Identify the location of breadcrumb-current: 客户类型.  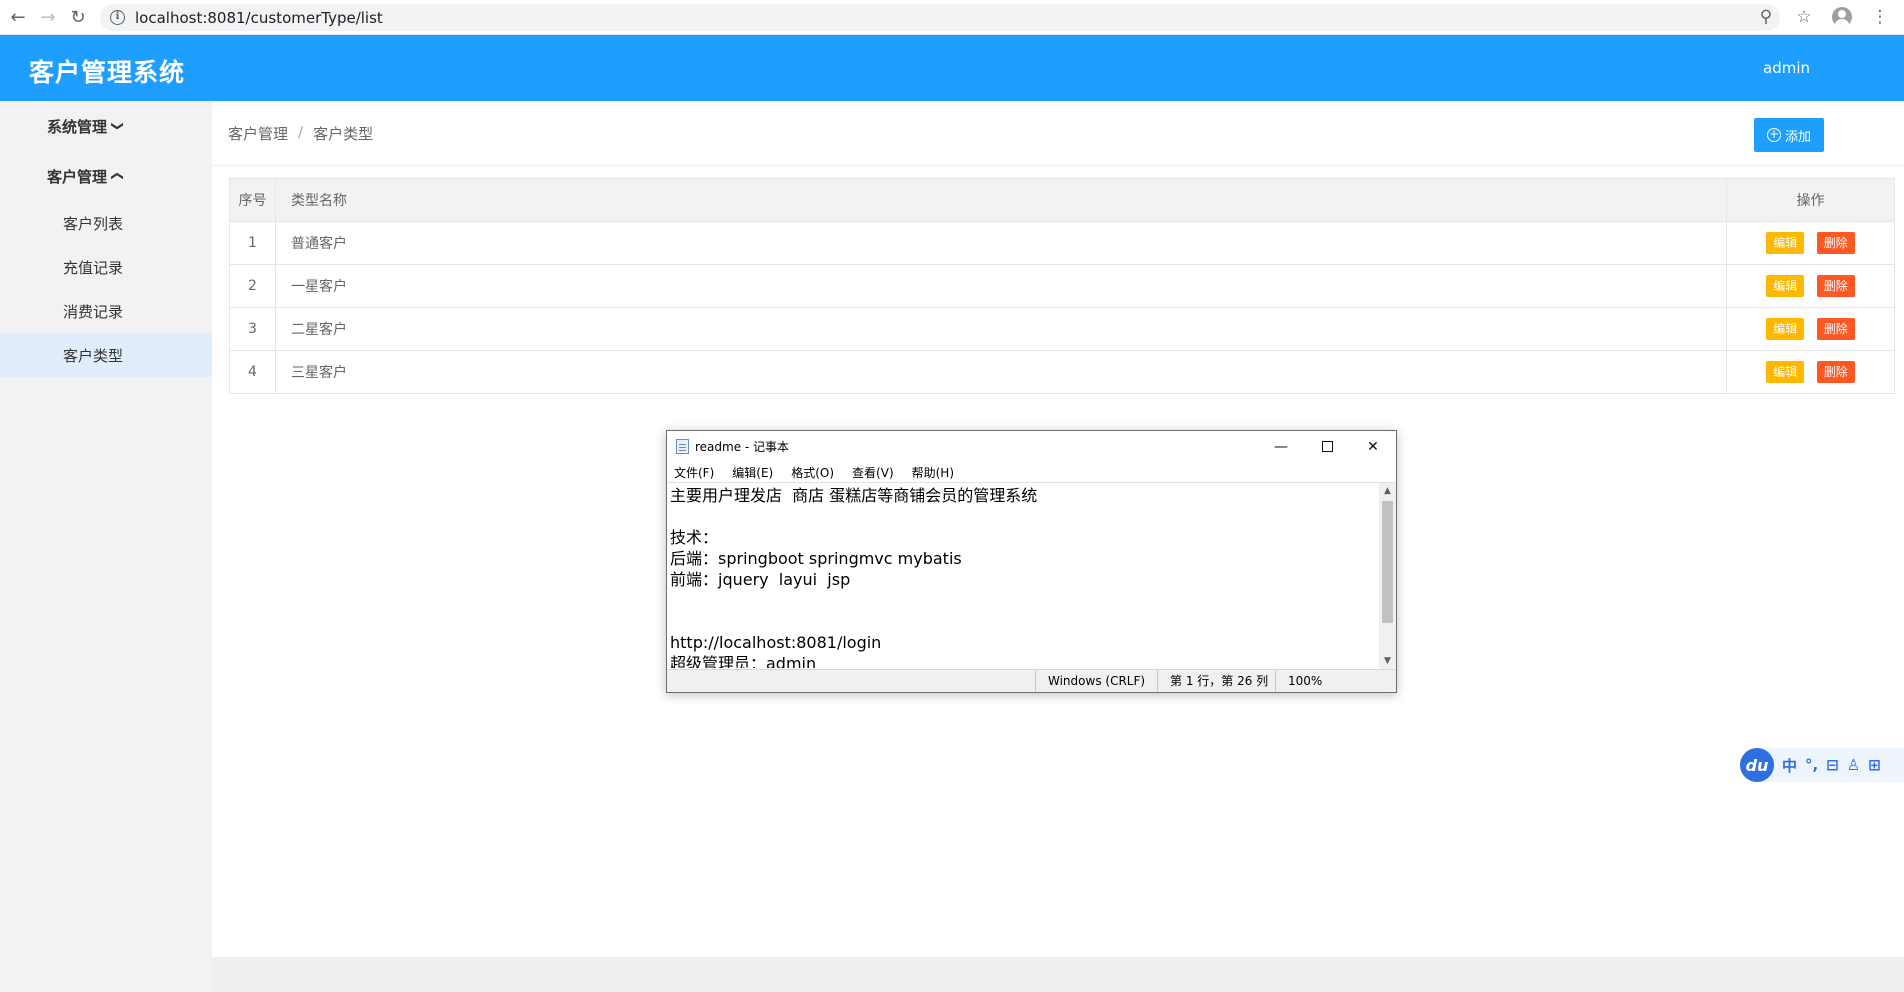
(343, 134).